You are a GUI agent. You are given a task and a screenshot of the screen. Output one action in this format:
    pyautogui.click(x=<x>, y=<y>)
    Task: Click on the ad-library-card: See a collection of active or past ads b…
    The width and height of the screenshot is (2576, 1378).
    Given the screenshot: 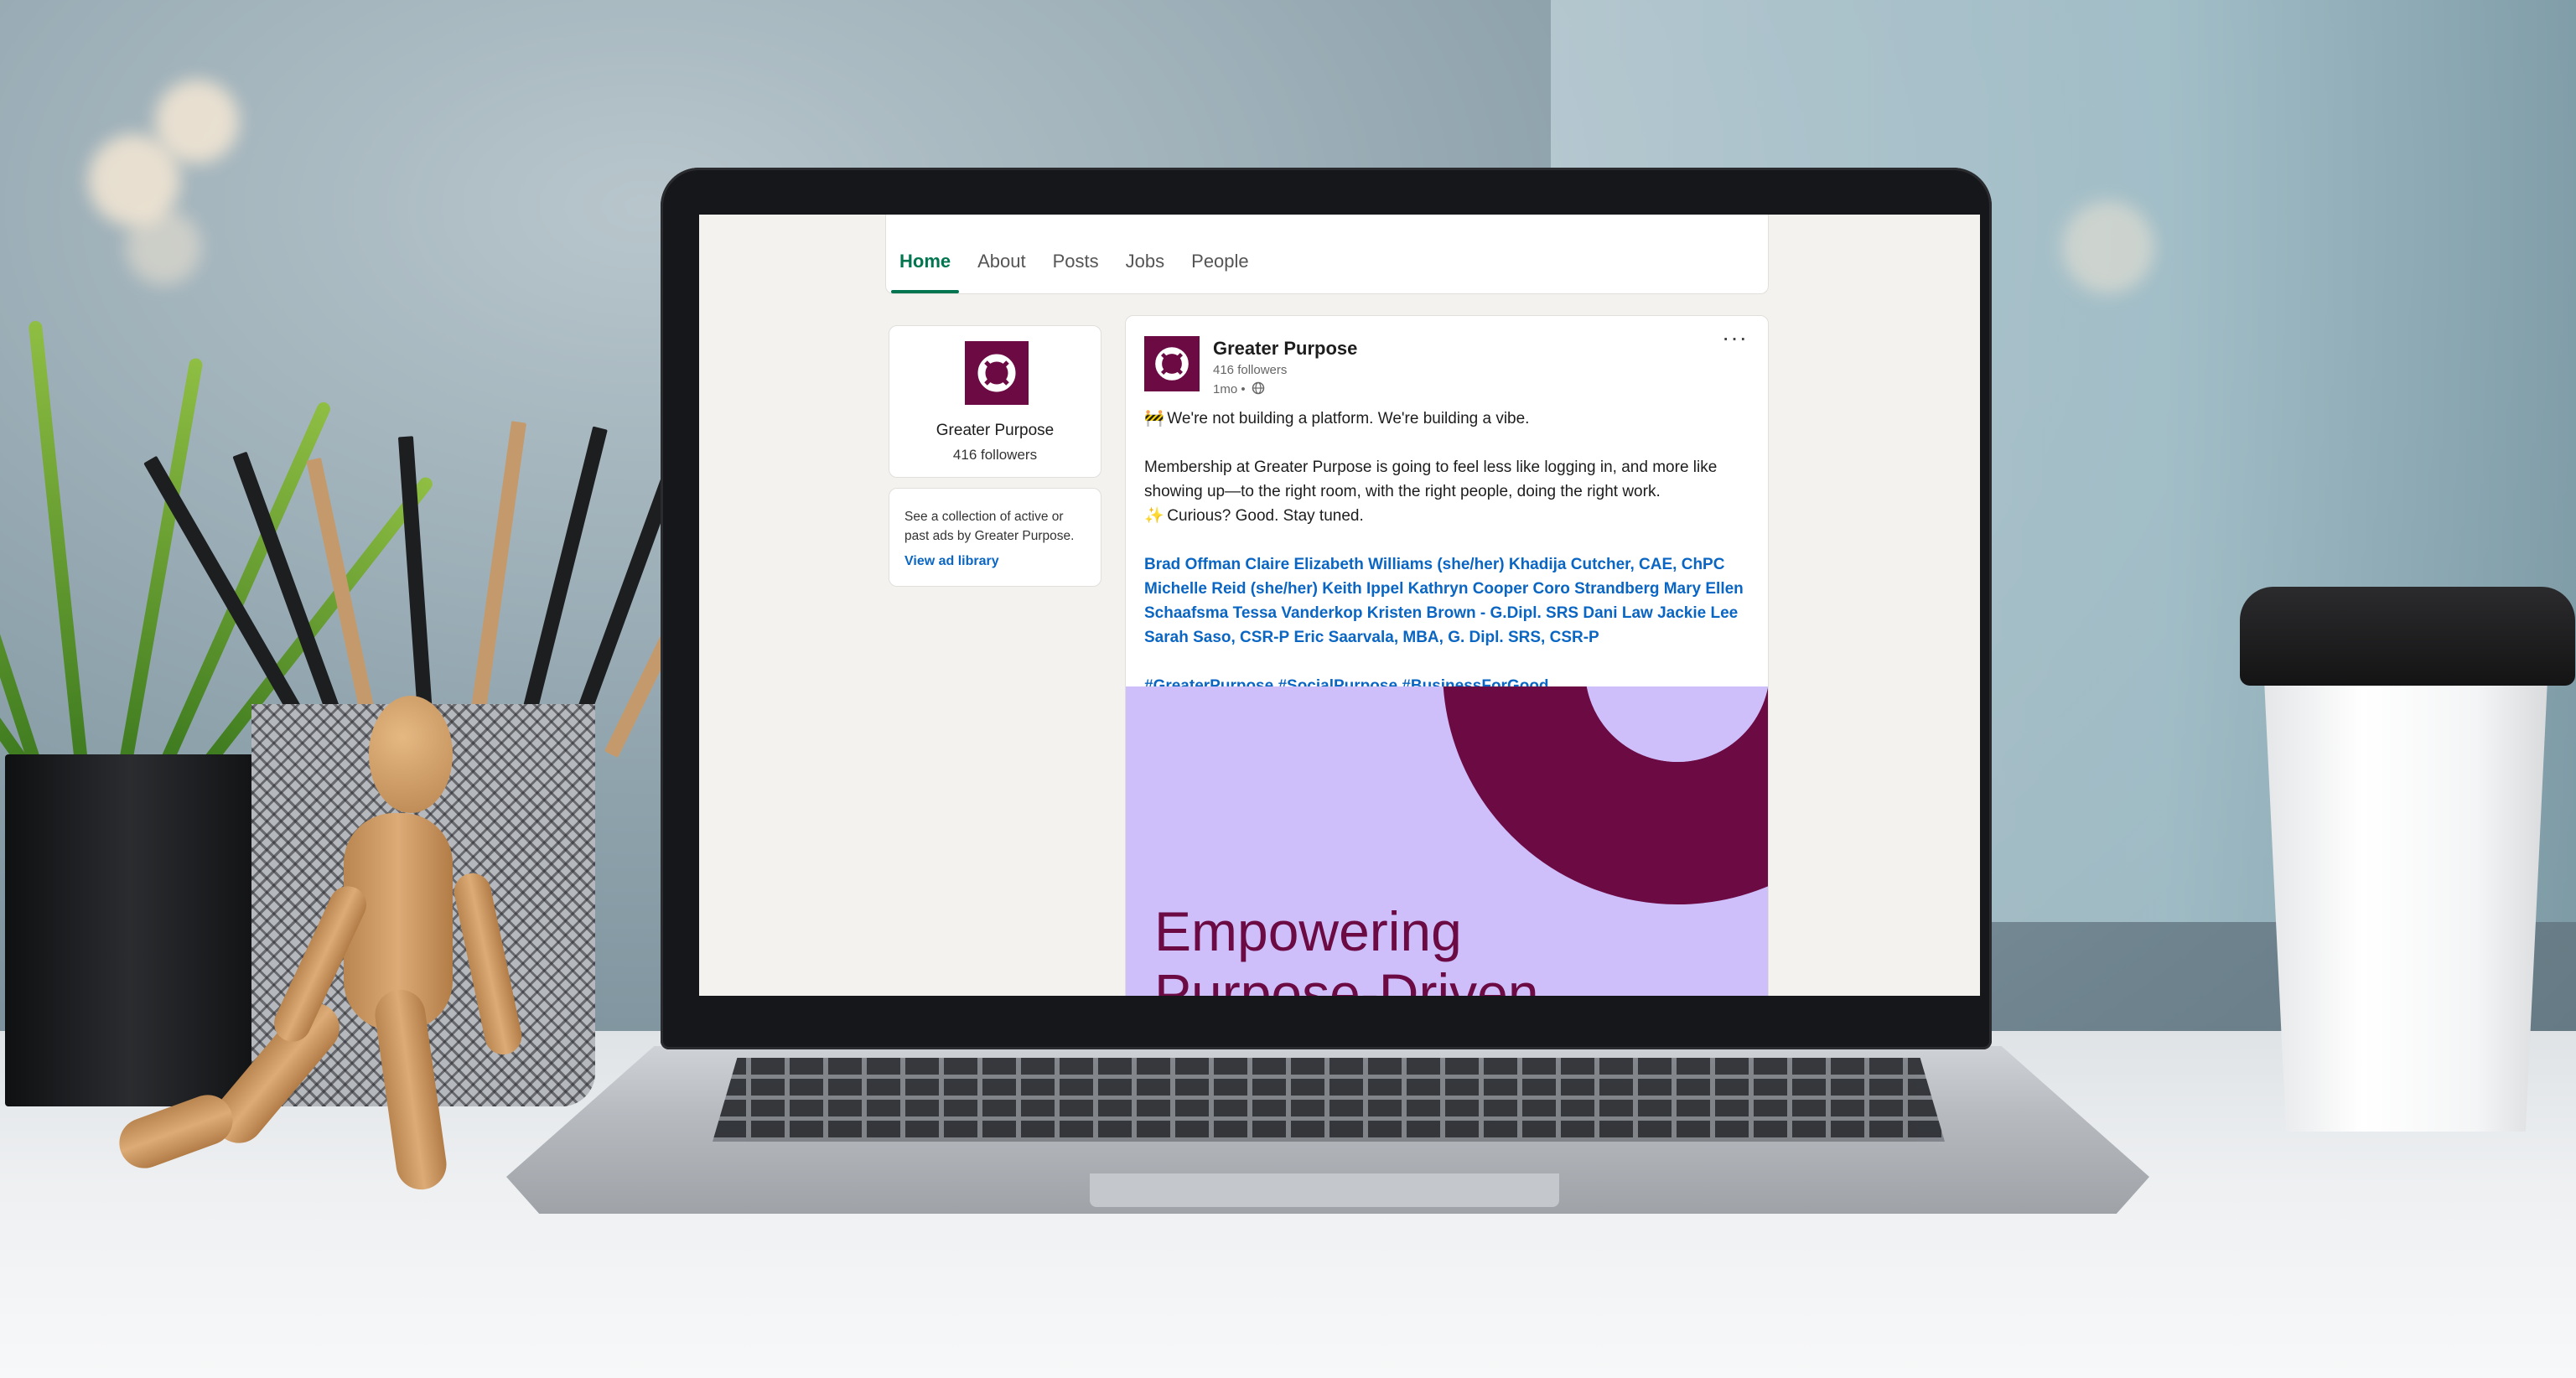 What is the action you would take?
    pyautogui.click(x=995, y=537)
    